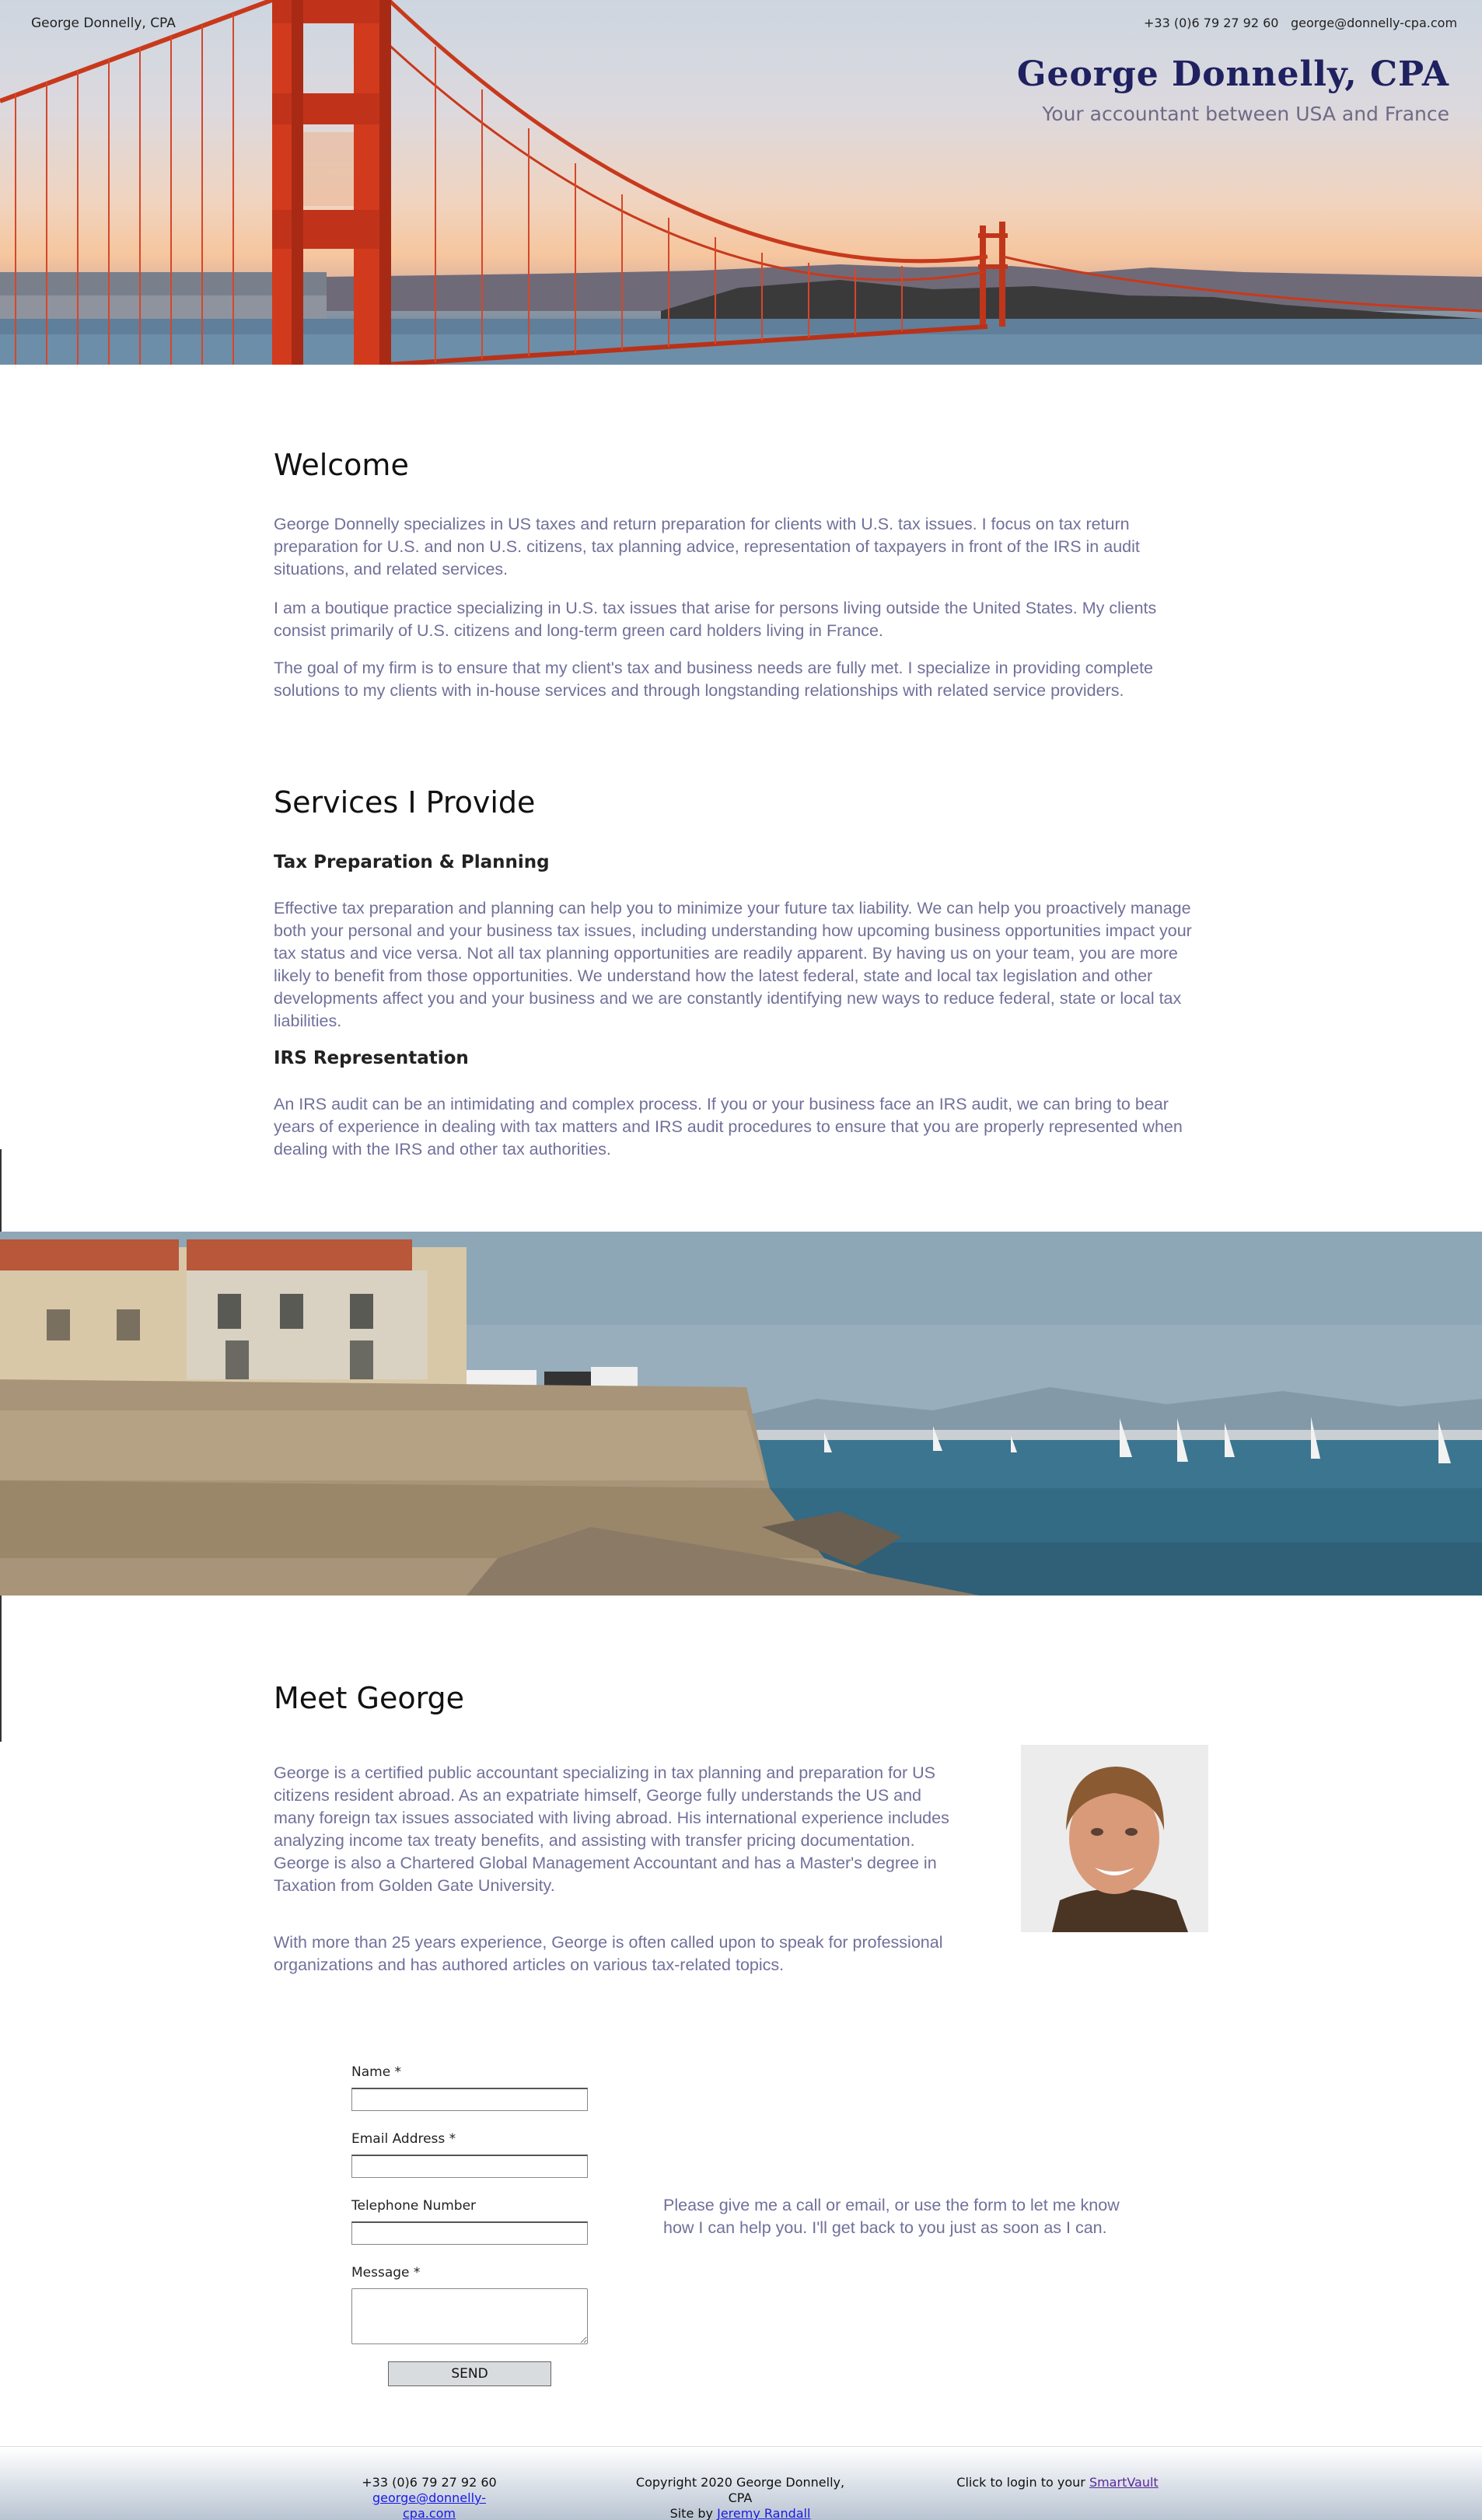 This screenshot has height=2520, width=1482. Describe the element at coordinates (429, 2505) in the screenshot. I see `footer-email-link: george@donnelly-cpa.com` at that location.